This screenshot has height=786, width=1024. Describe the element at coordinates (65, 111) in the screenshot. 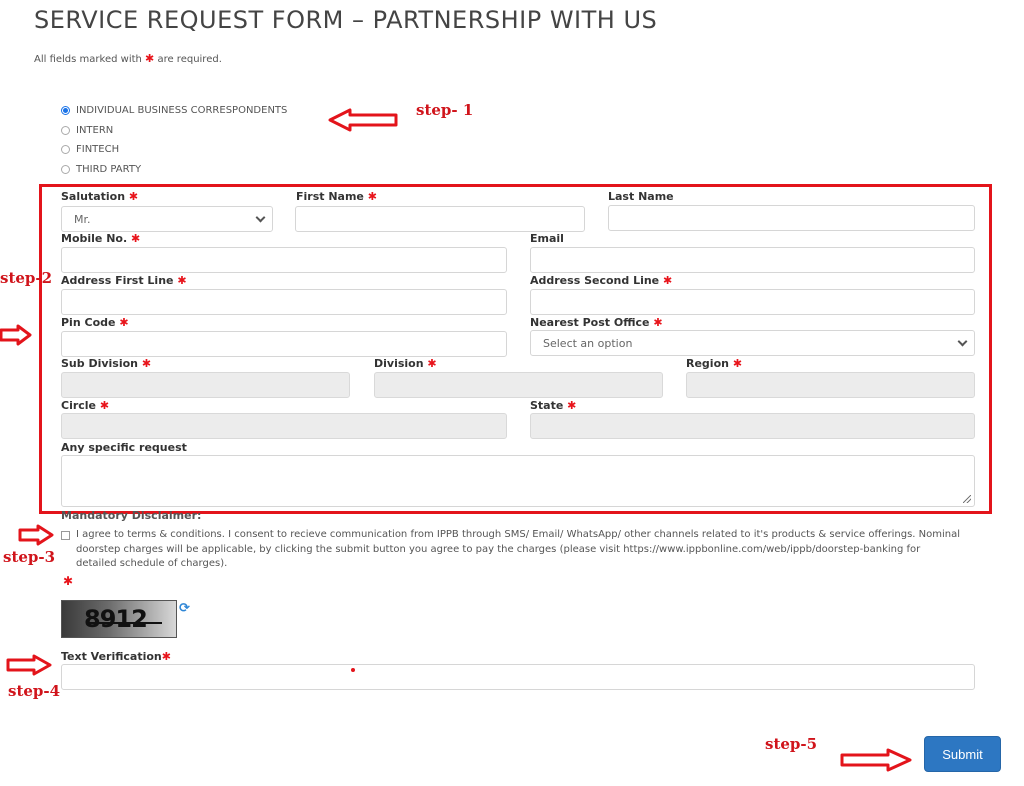

I see `radio-button-checked` at that location.